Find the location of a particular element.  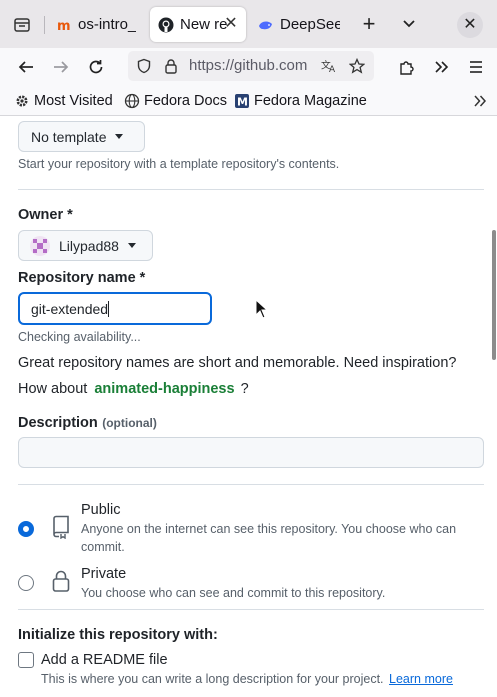

tracking-protection-shield-icon is located at coordinates (144, 66).